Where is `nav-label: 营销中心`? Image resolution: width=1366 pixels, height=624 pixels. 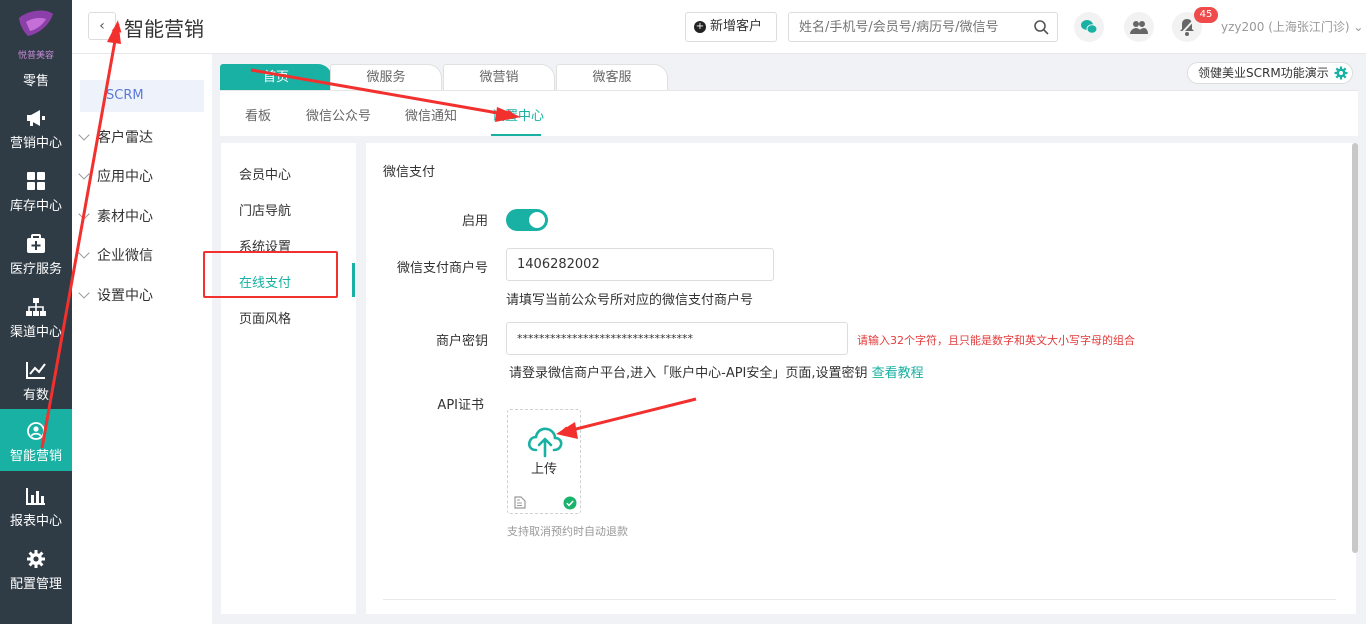
nav-label: 营销中心 is located at coordinates (35, 143).